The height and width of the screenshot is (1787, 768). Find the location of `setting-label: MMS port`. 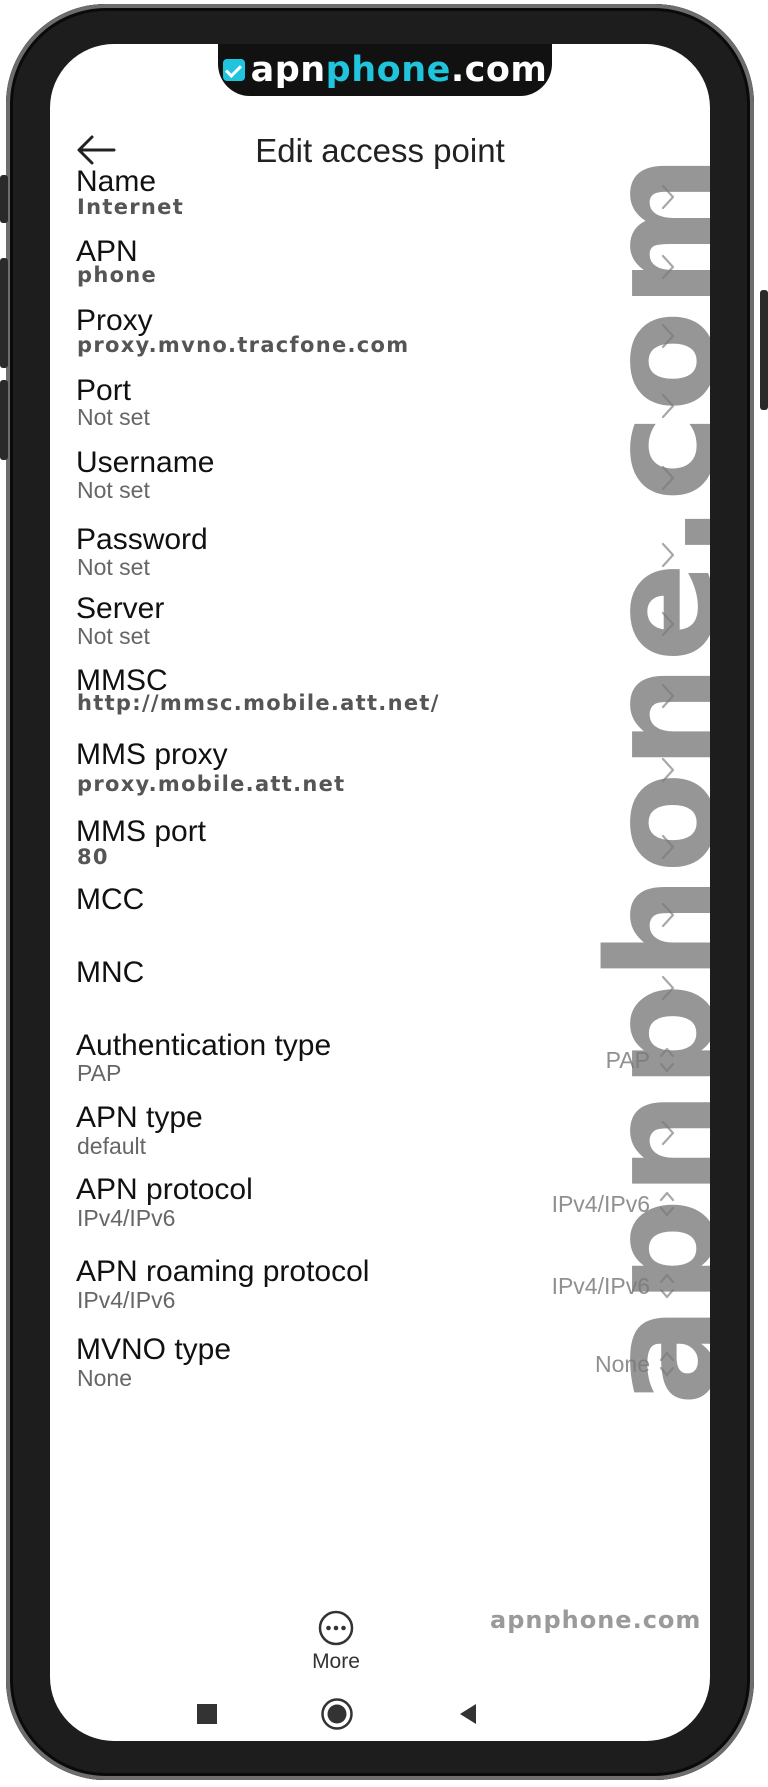

setting-label: MMS port is located at coordinates (141, 831).